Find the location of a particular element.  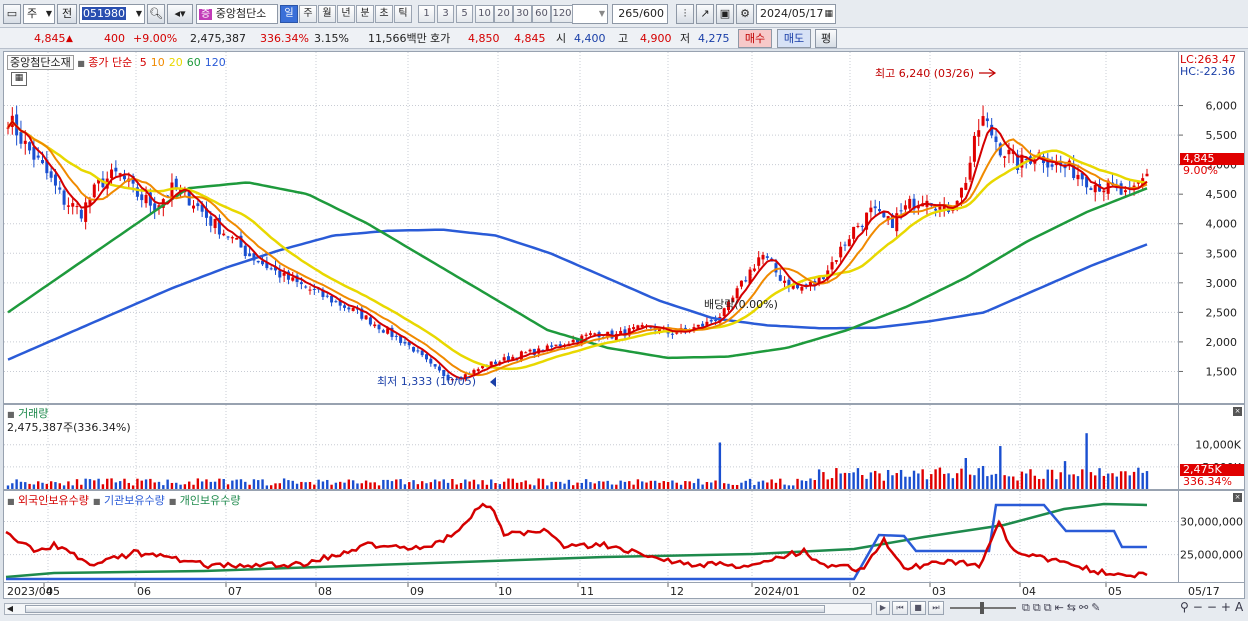

stop-icon: ■ is located at coordinates (918, 608).